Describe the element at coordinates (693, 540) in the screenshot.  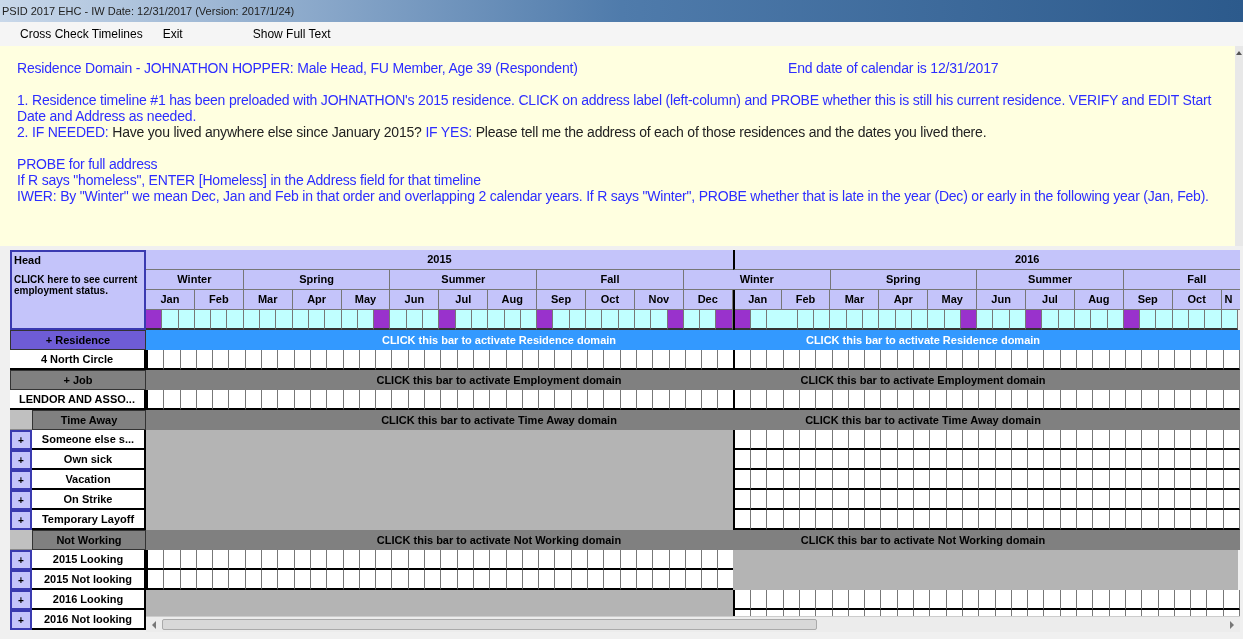
I see `domain-bar: CLICK this bar to activate Not Working domain CLICK this bar to activate Not Working domain` at that location.